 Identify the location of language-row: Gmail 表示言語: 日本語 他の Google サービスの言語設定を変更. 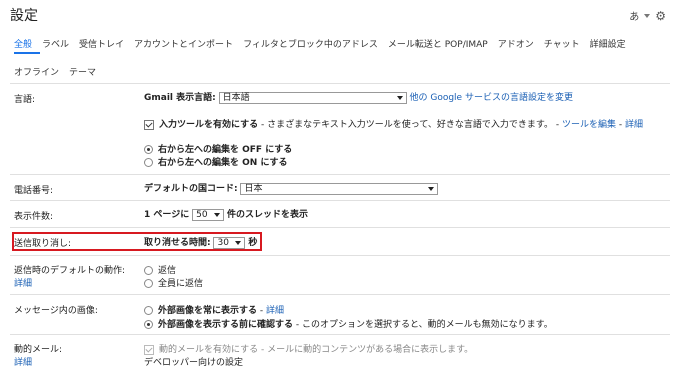
(358, 97).